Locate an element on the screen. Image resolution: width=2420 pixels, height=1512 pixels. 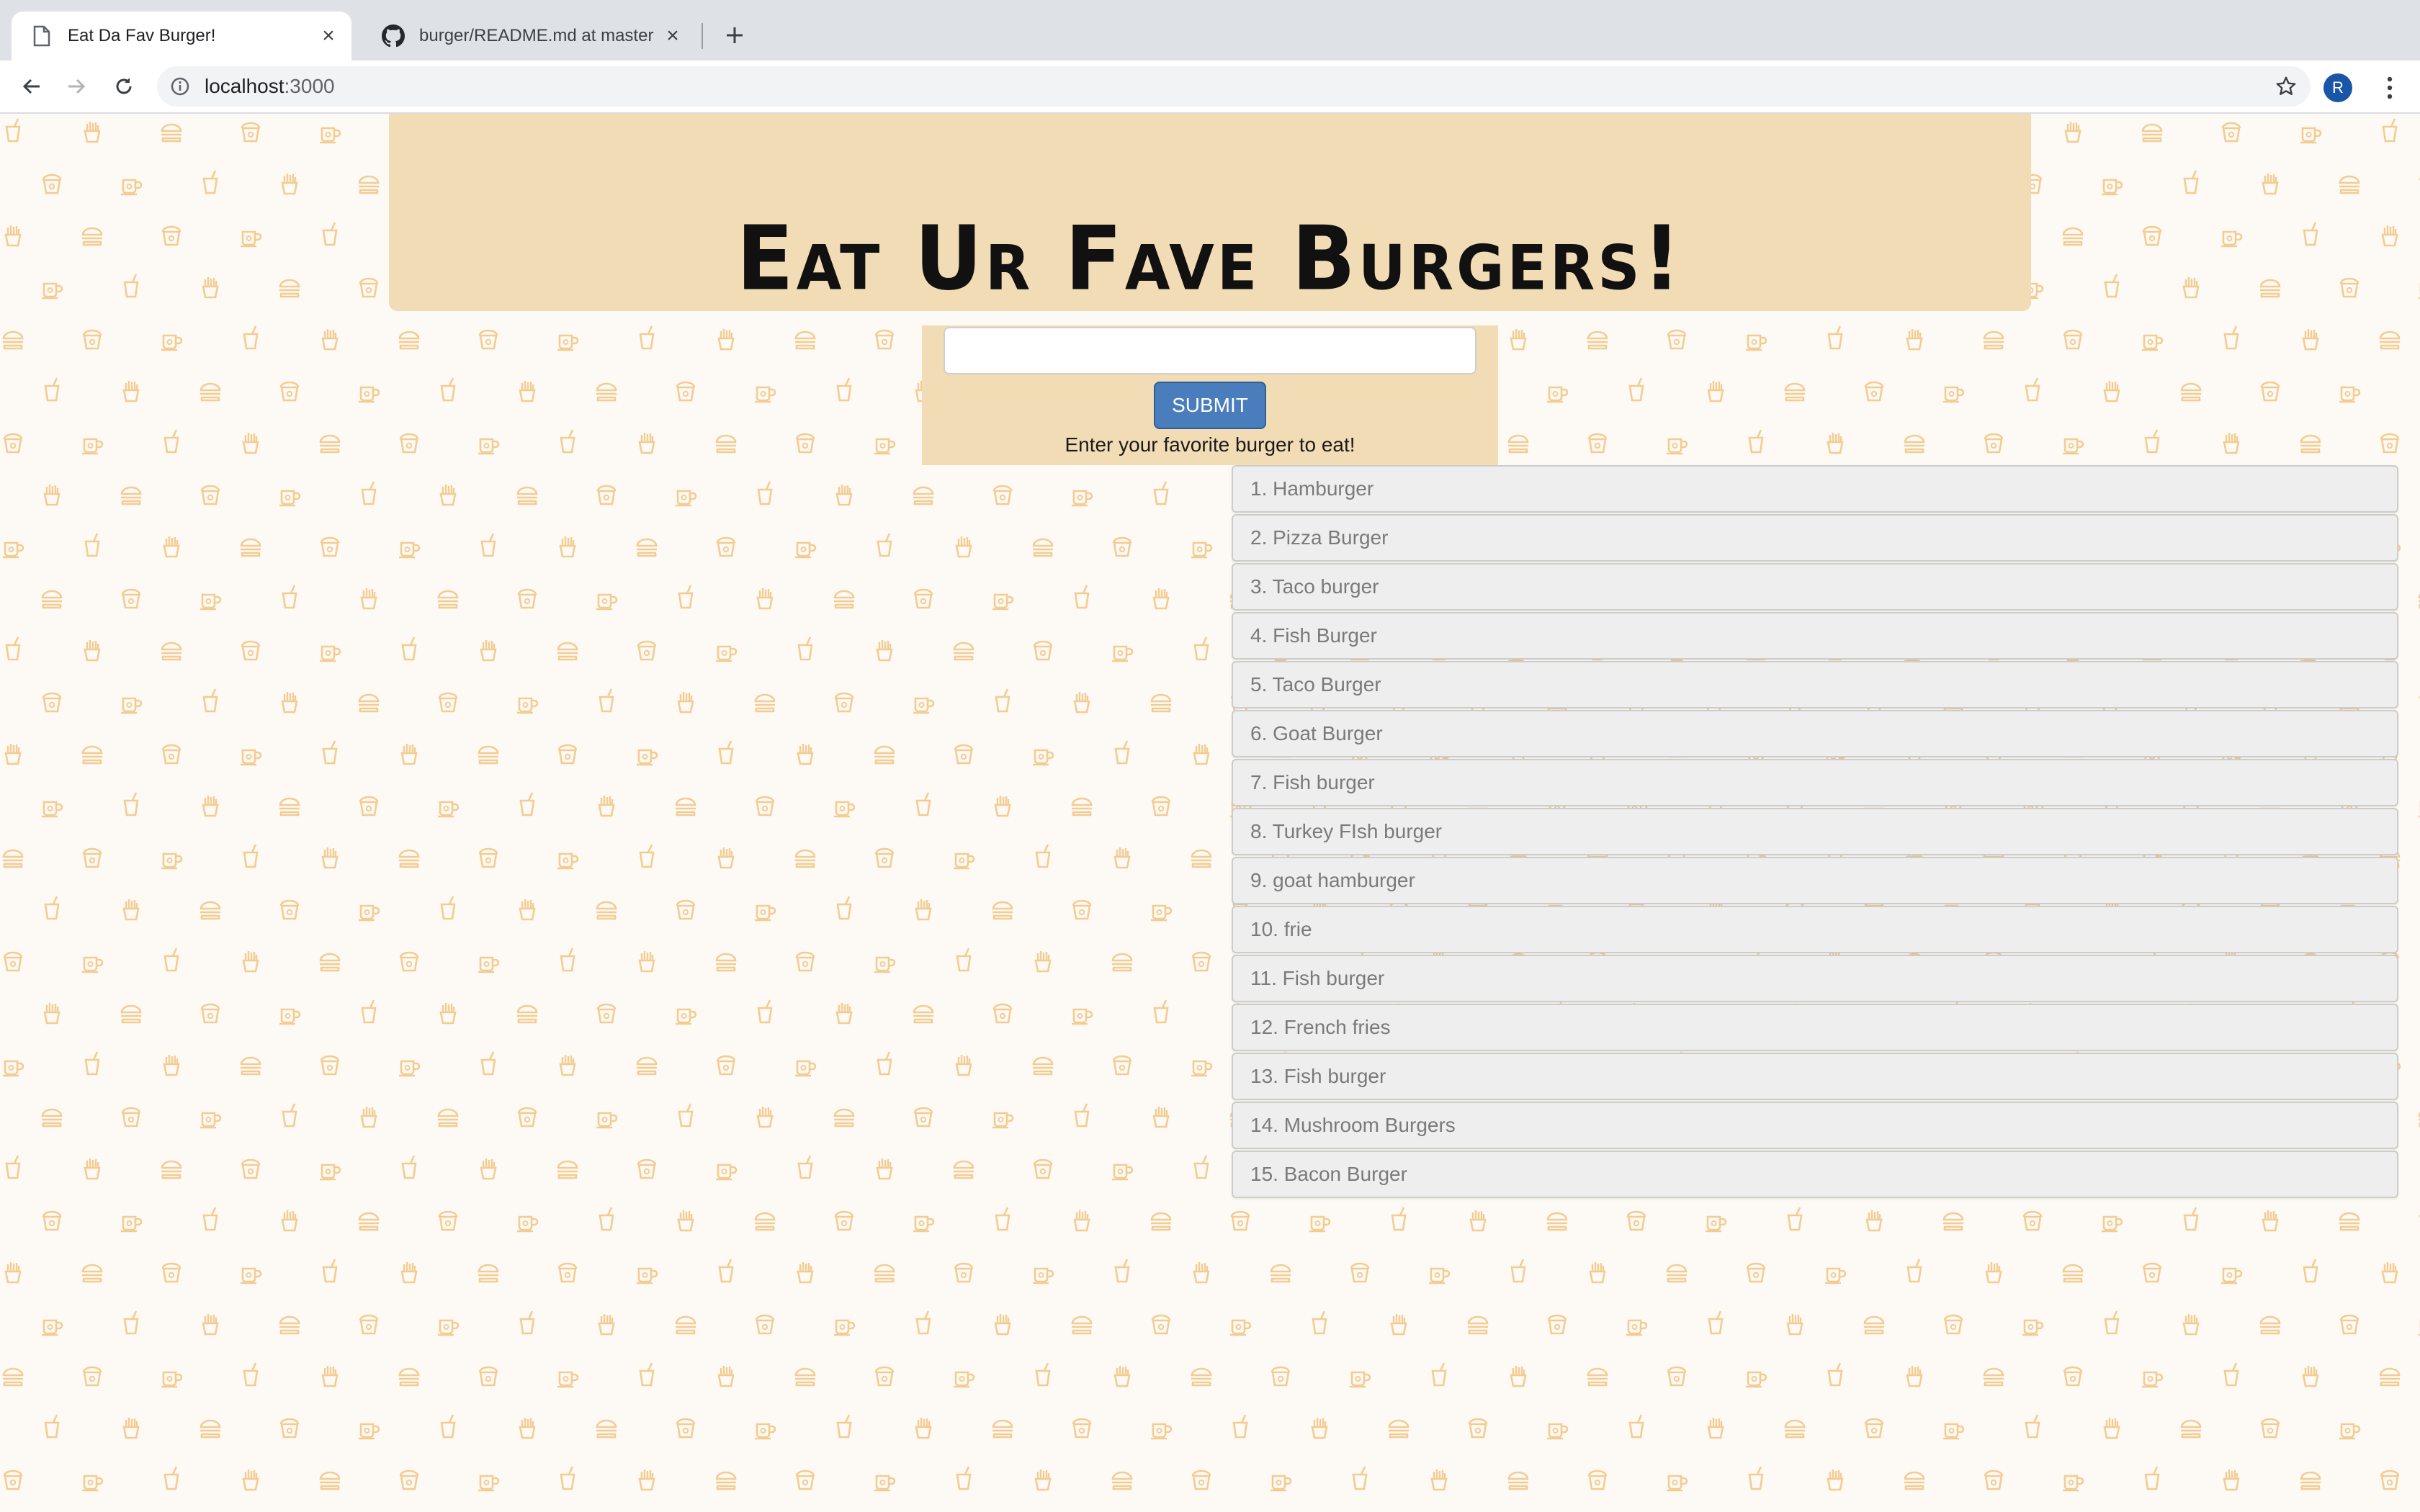
burger-list-item: 7. Fish burger is located at coordinates (1815, 782).